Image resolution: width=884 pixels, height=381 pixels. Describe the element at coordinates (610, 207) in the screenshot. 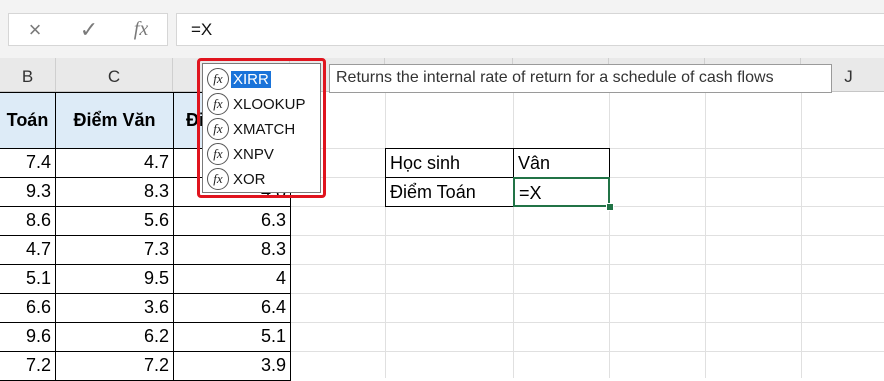

I see `fill-handle` at that location.